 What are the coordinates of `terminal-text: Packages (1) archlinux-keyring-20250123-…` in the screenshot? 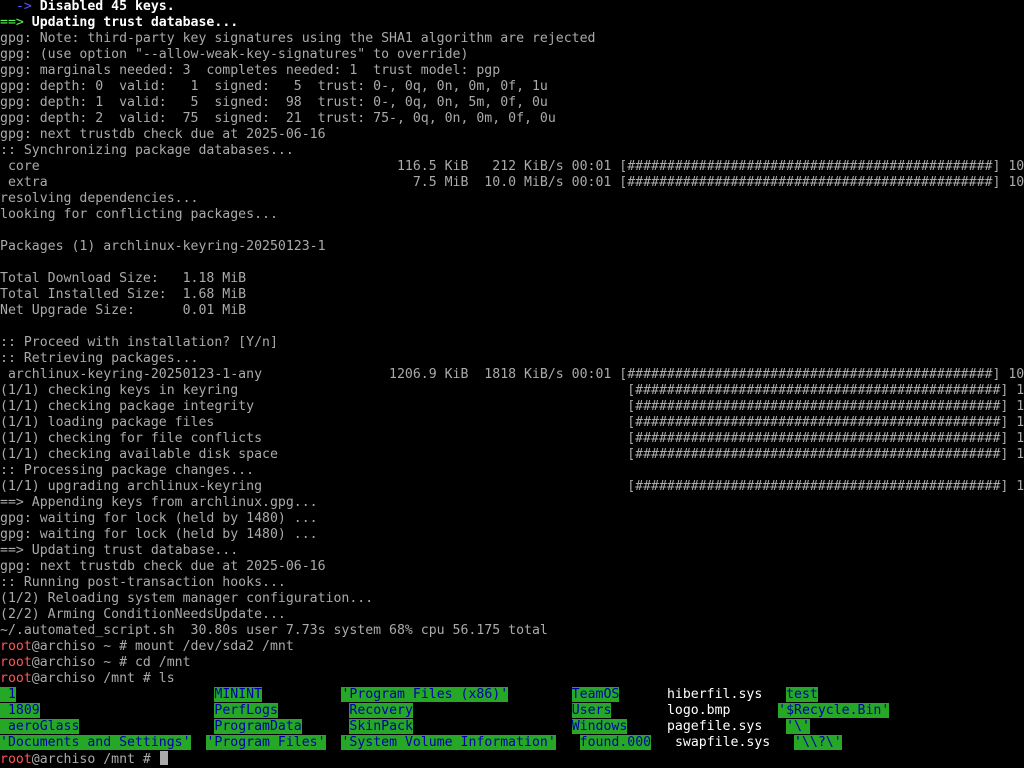 It's located at (163, 246).